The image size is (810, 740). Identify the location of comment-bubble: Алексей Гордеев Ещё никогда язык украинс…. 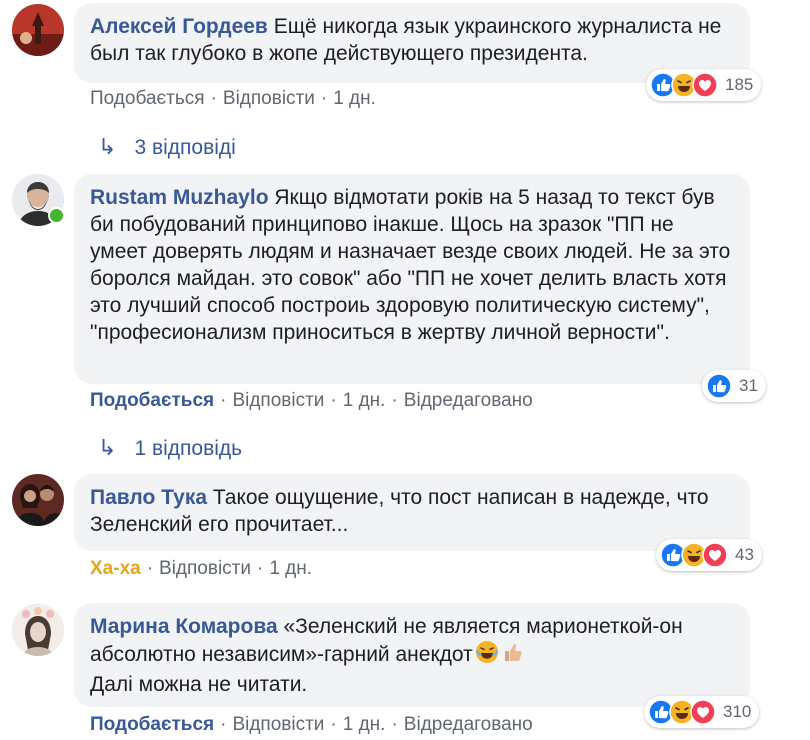
(412, 43).